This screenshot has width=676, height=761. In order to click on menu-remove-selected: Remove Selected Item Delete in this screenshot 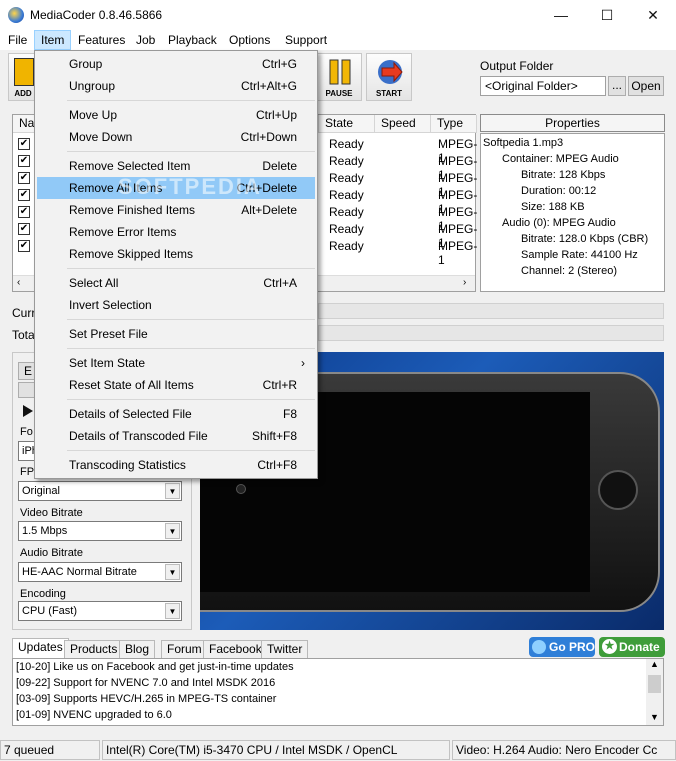, I will do `click(176, 166)`.